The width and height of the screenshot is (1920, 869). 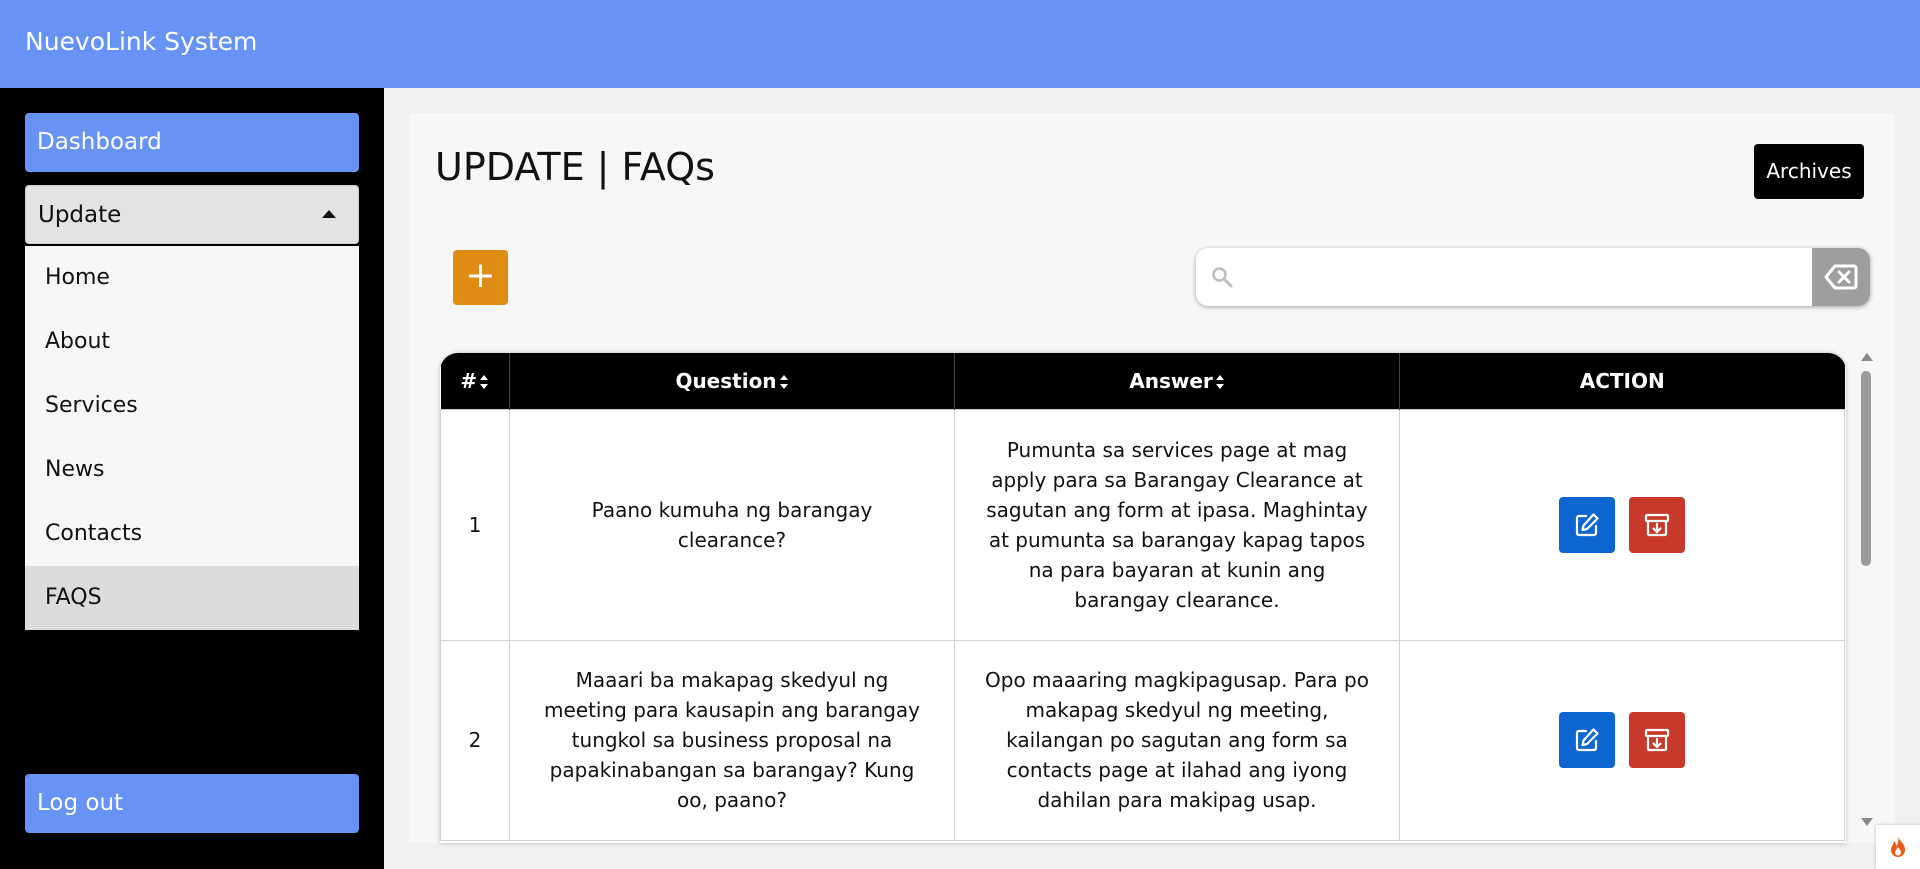 I want to click on scroll-down-arrow-icon, so click(x=1867, y=822).